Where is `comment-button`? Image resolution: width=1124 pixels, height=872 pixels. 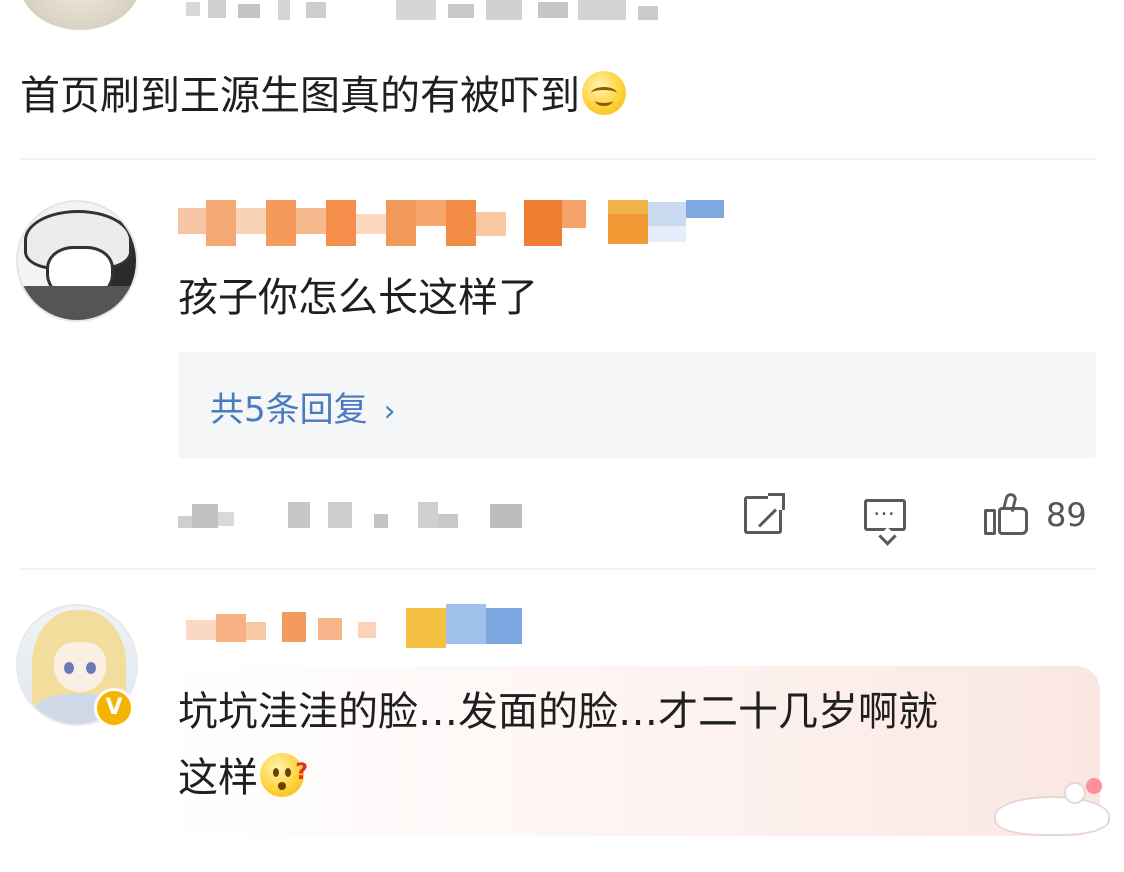 comment-button is located at coordinates (885, 515).